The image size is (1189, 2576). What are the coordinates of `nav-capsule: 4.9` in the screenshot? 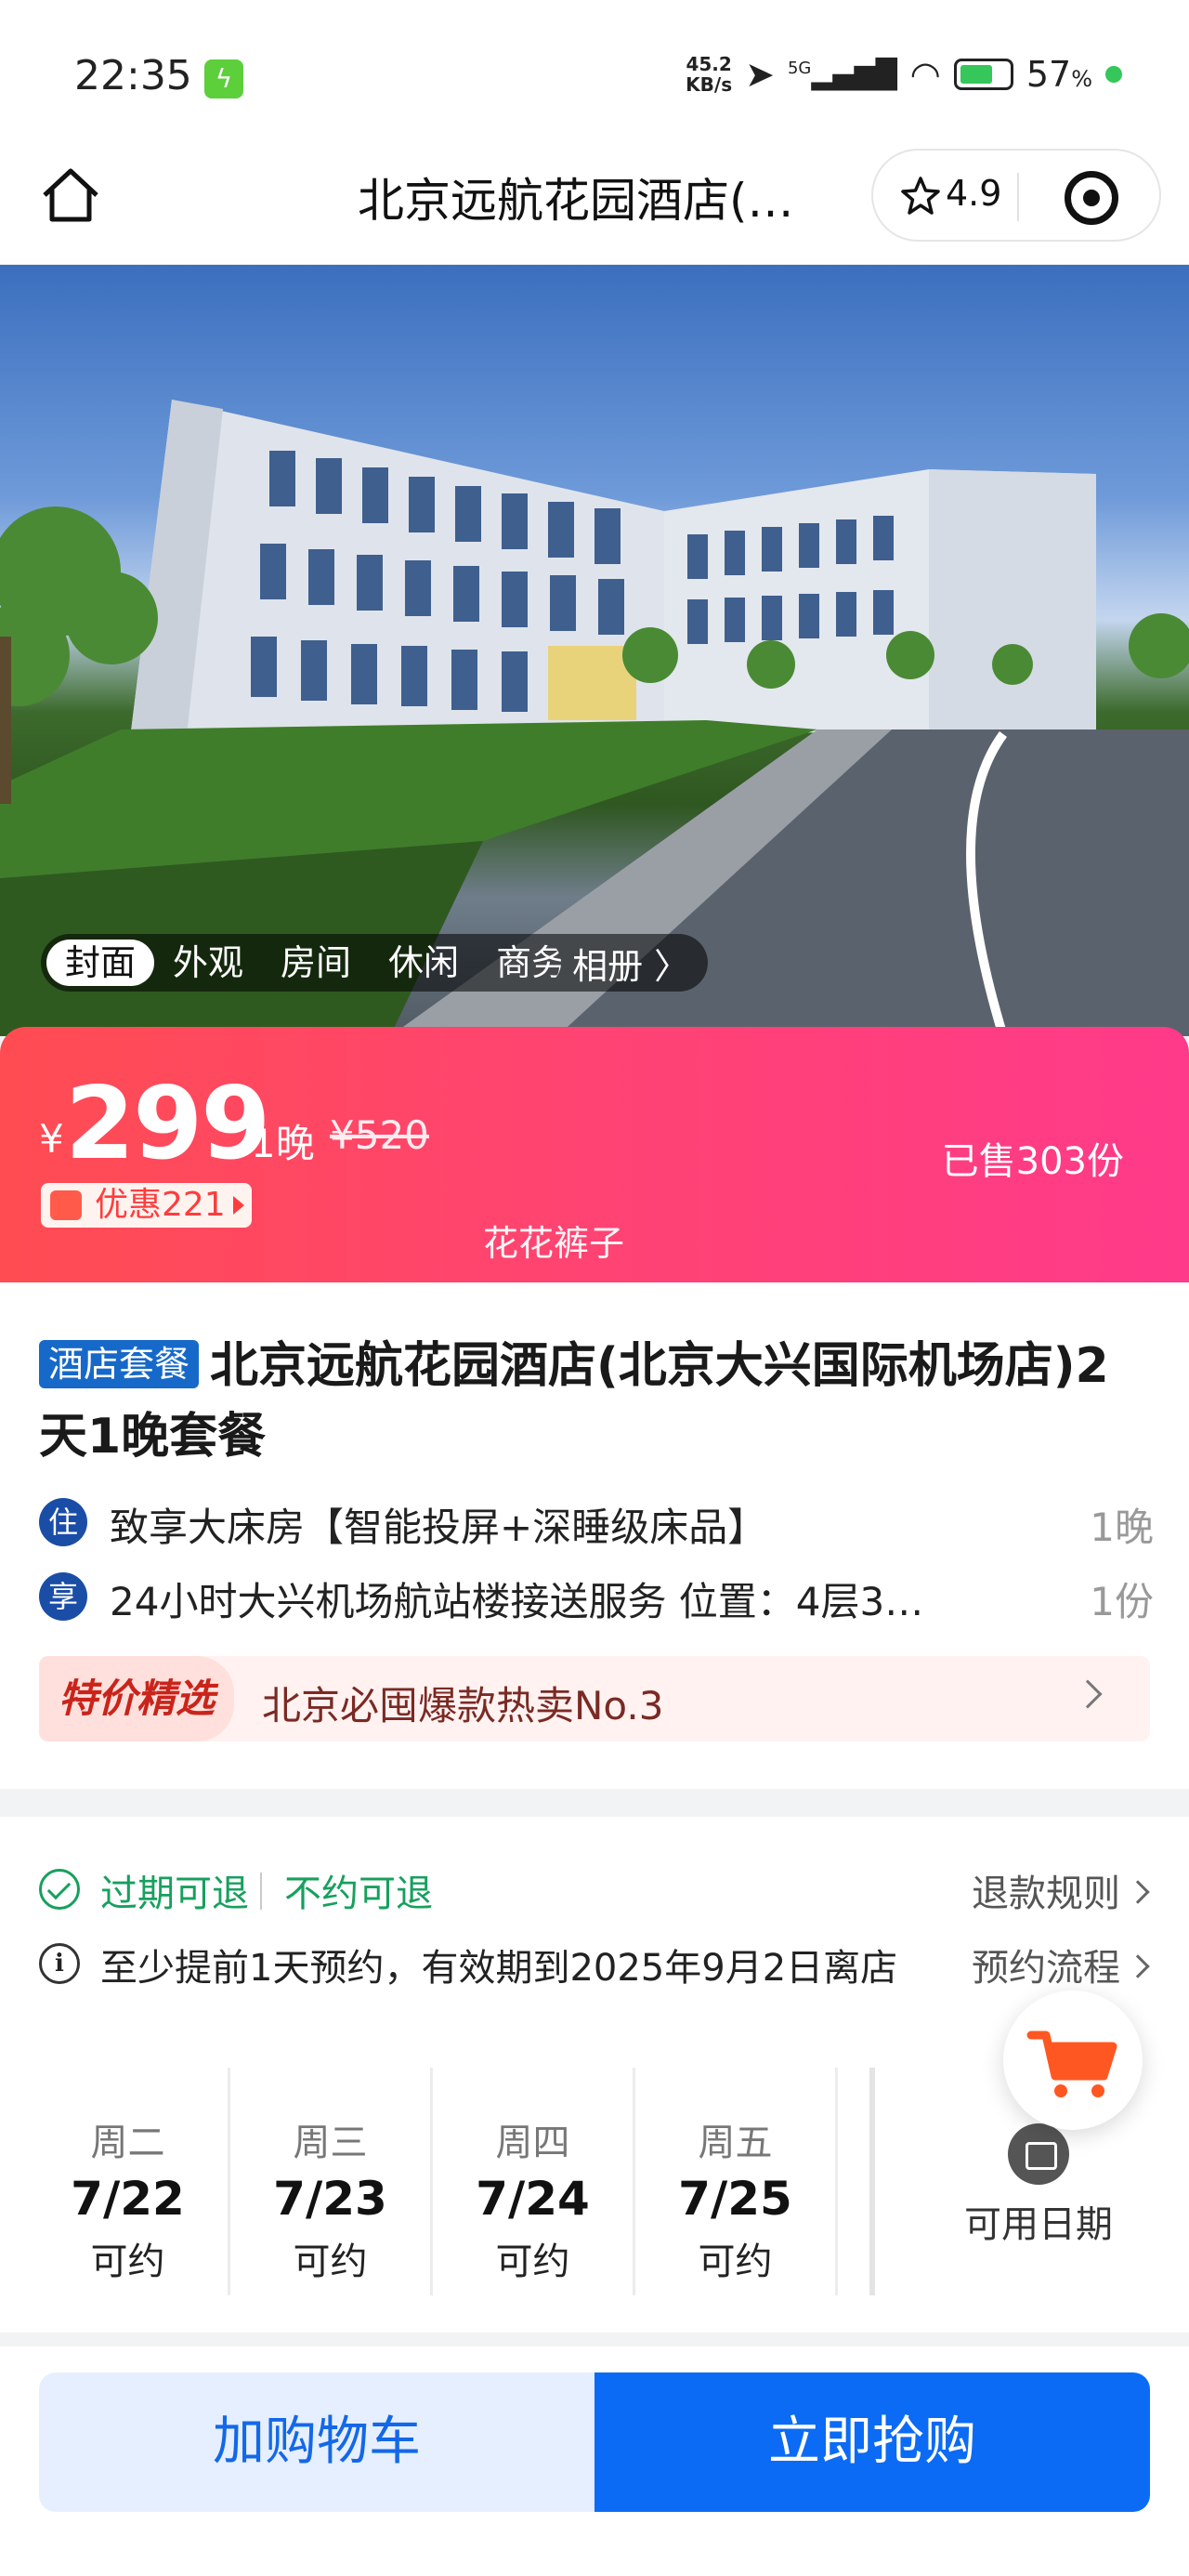 It's located at (1016, 195).